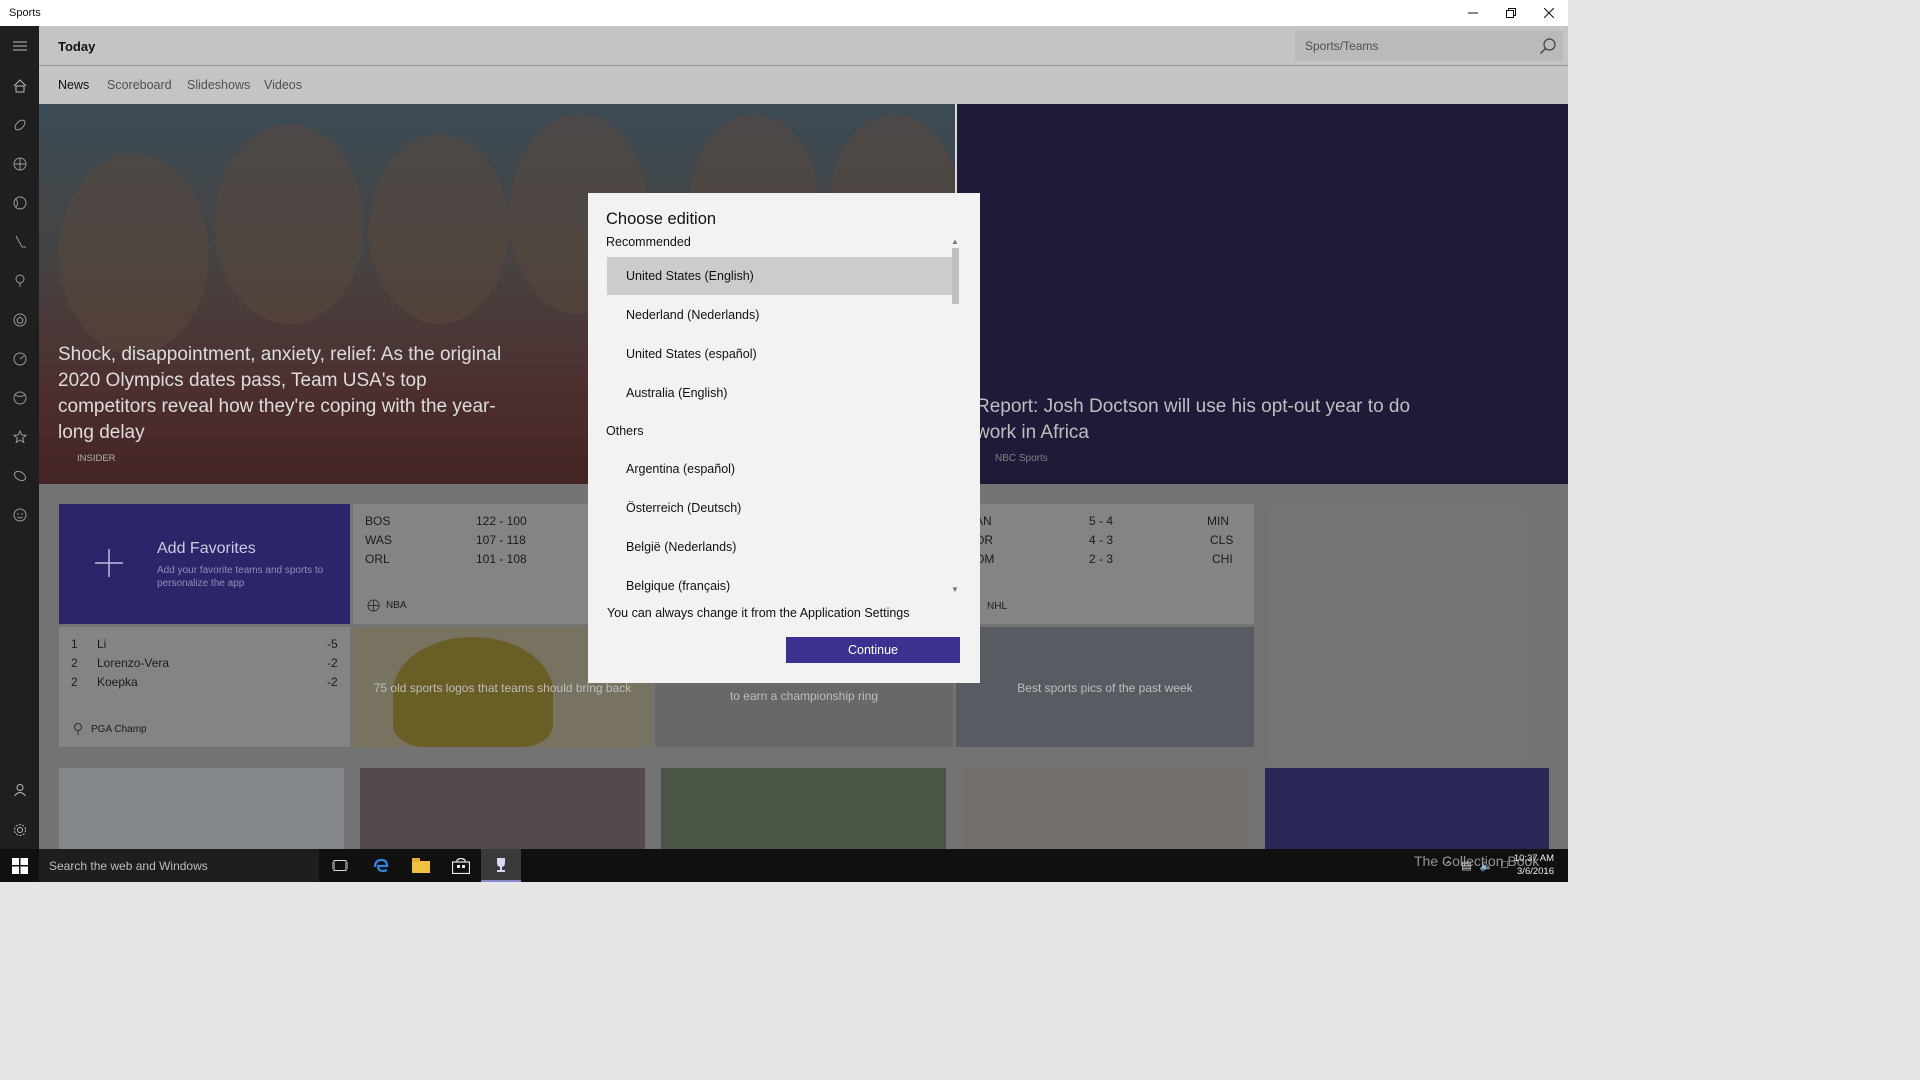  Describe the element at coordinates (1218, 521) in the screenshot. I see `team-name: MIN` at that location.